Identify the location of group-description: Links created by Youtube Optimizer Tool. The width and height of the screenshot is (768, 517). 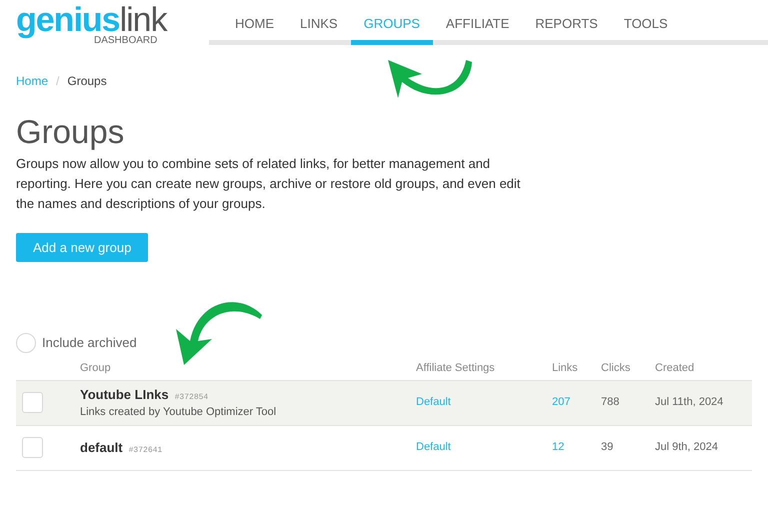
(179, 412).